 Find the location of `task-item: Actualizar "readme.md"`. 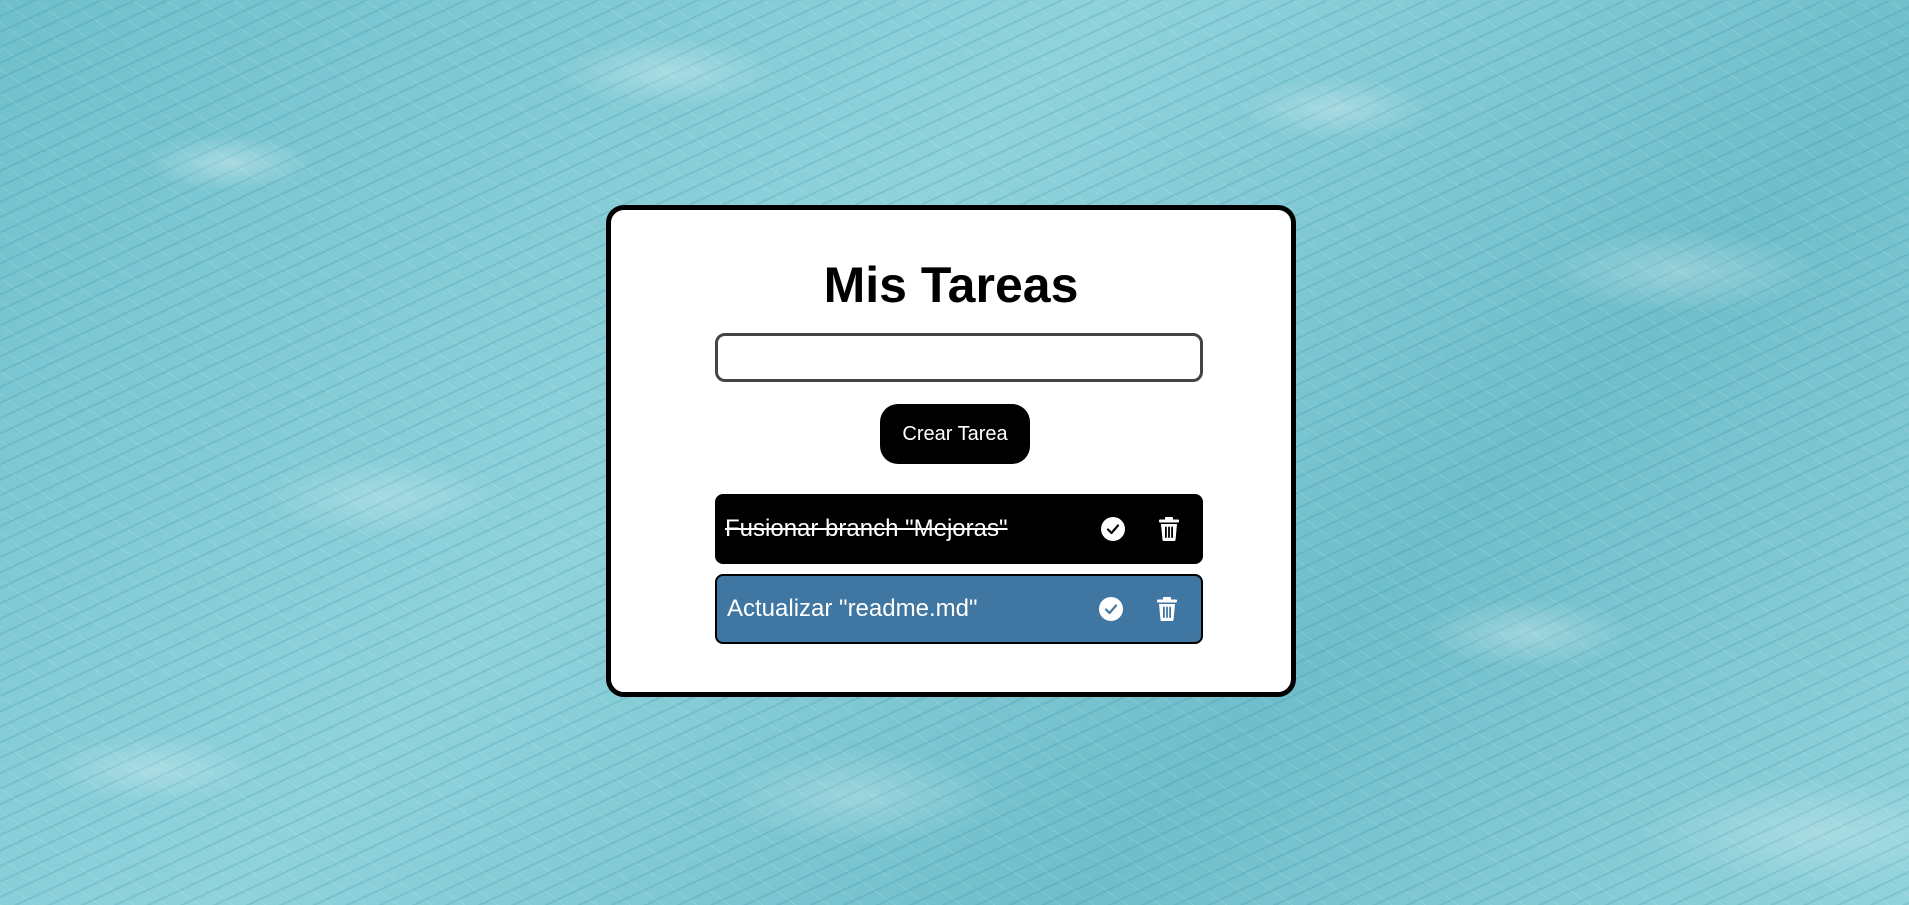

task-item: Actualizar "readme.md" is located at coordinates (959, 609).